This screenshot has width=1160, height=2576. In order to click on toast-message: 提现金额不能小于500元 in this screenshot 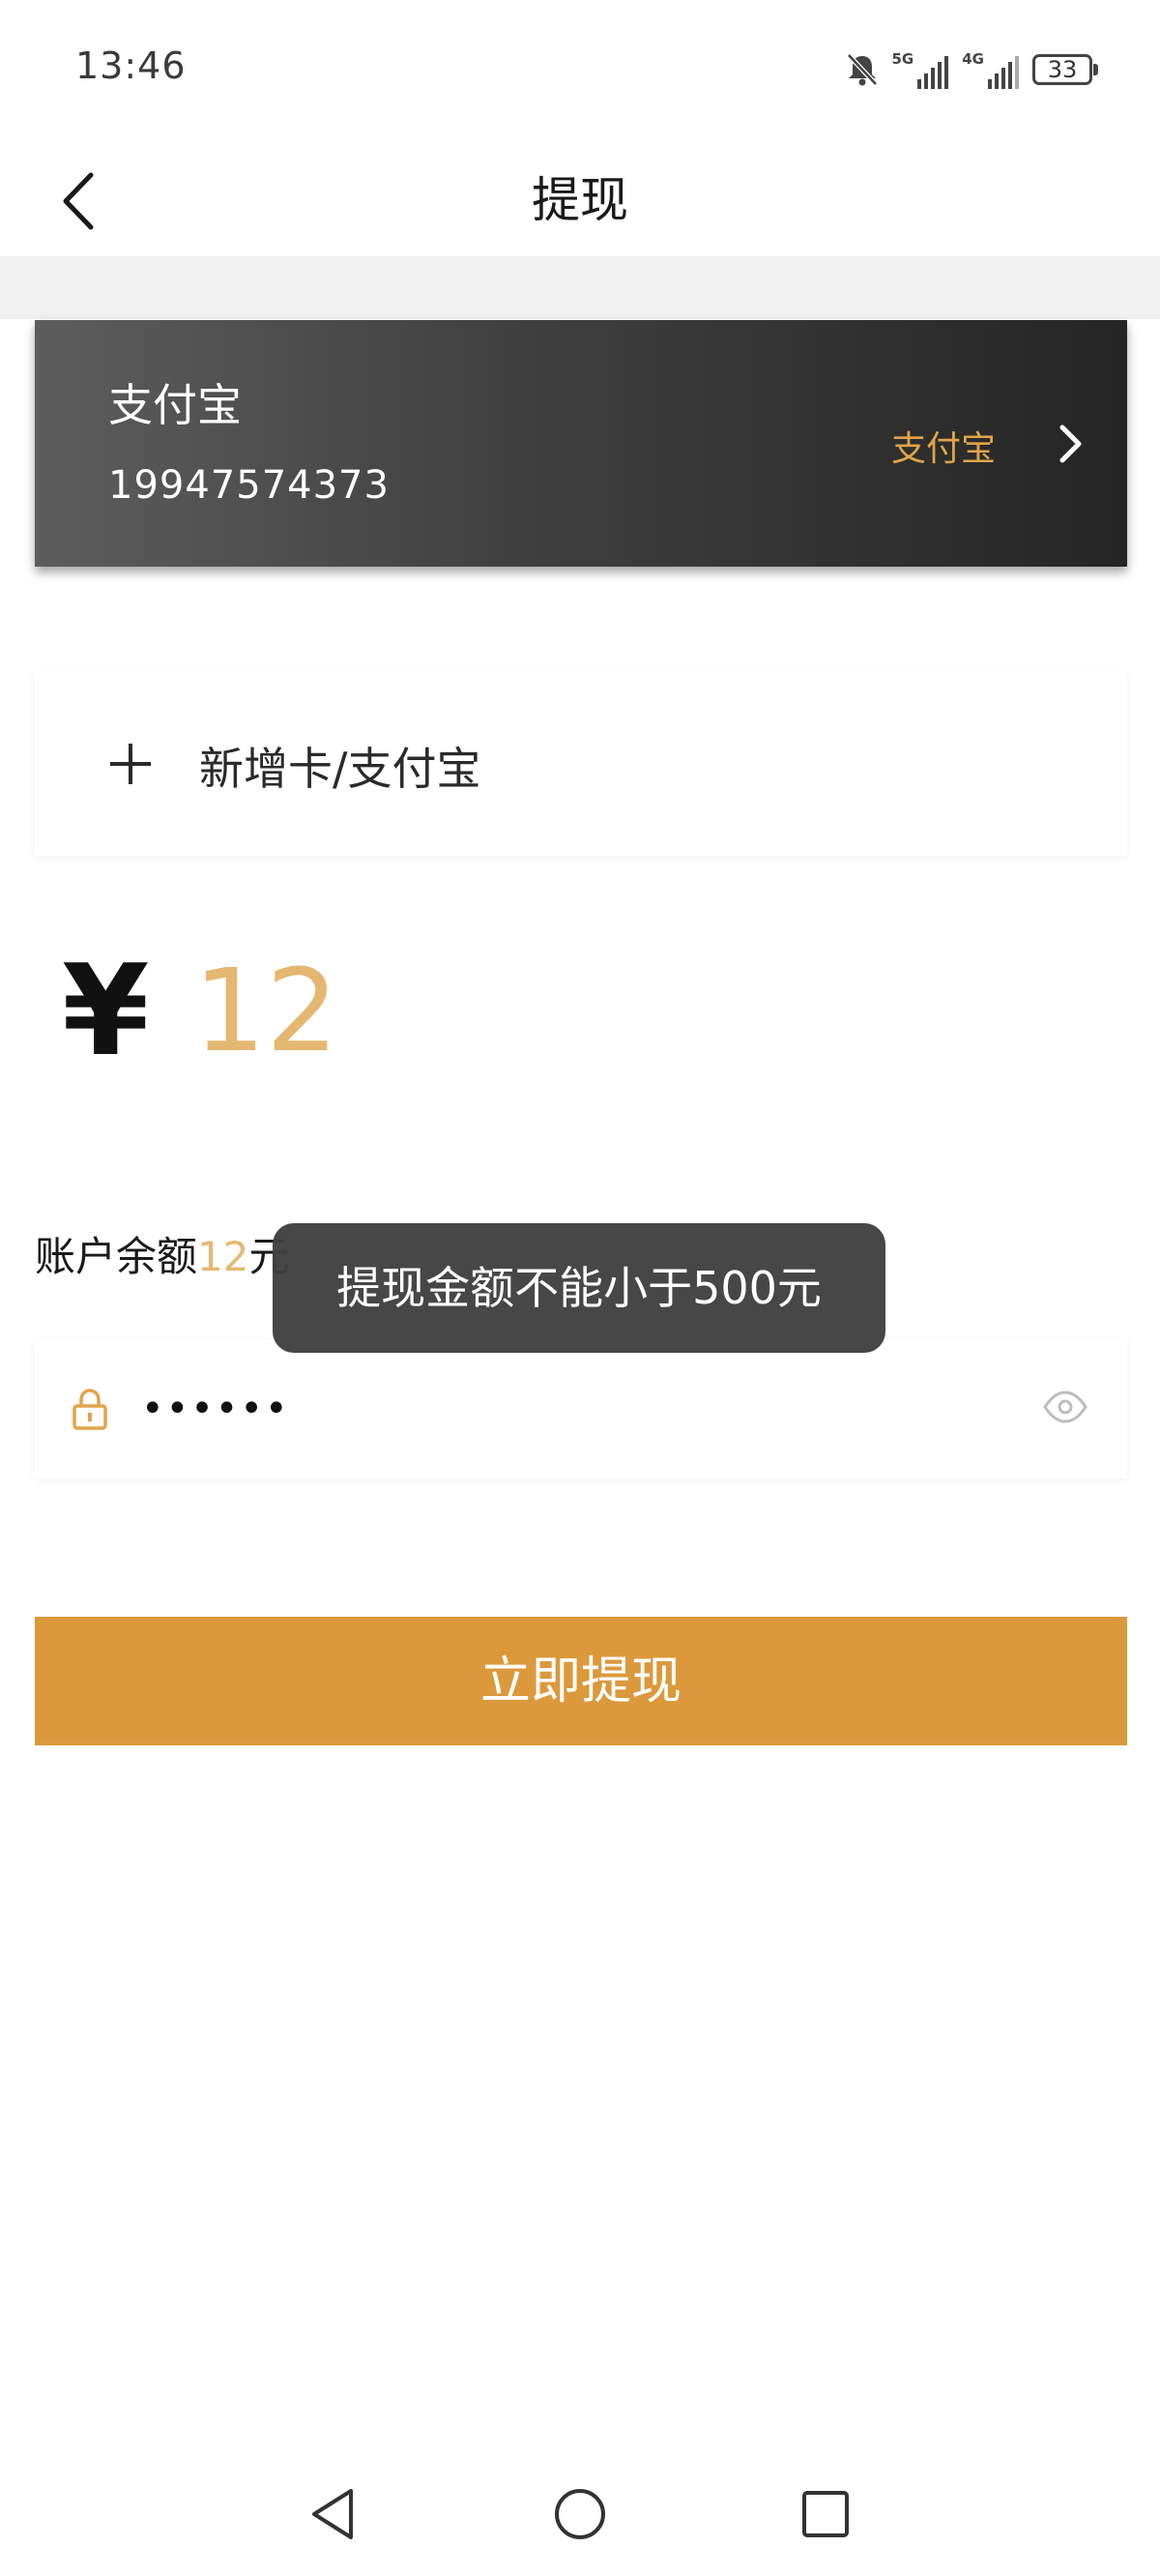, I will do `click(579, 1288)`.